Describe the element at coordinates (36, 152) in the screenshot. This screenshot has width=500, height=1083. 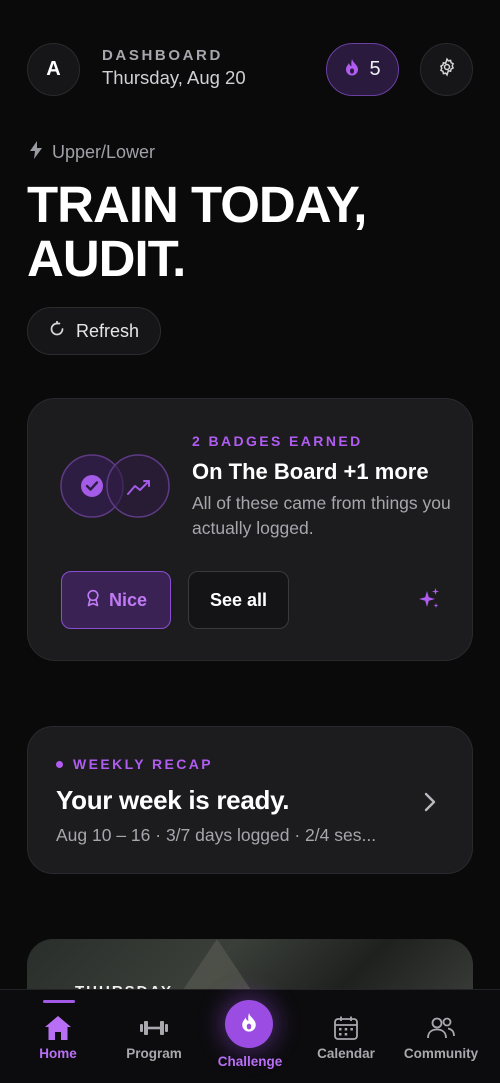
I see `bolt-icon` at that location.